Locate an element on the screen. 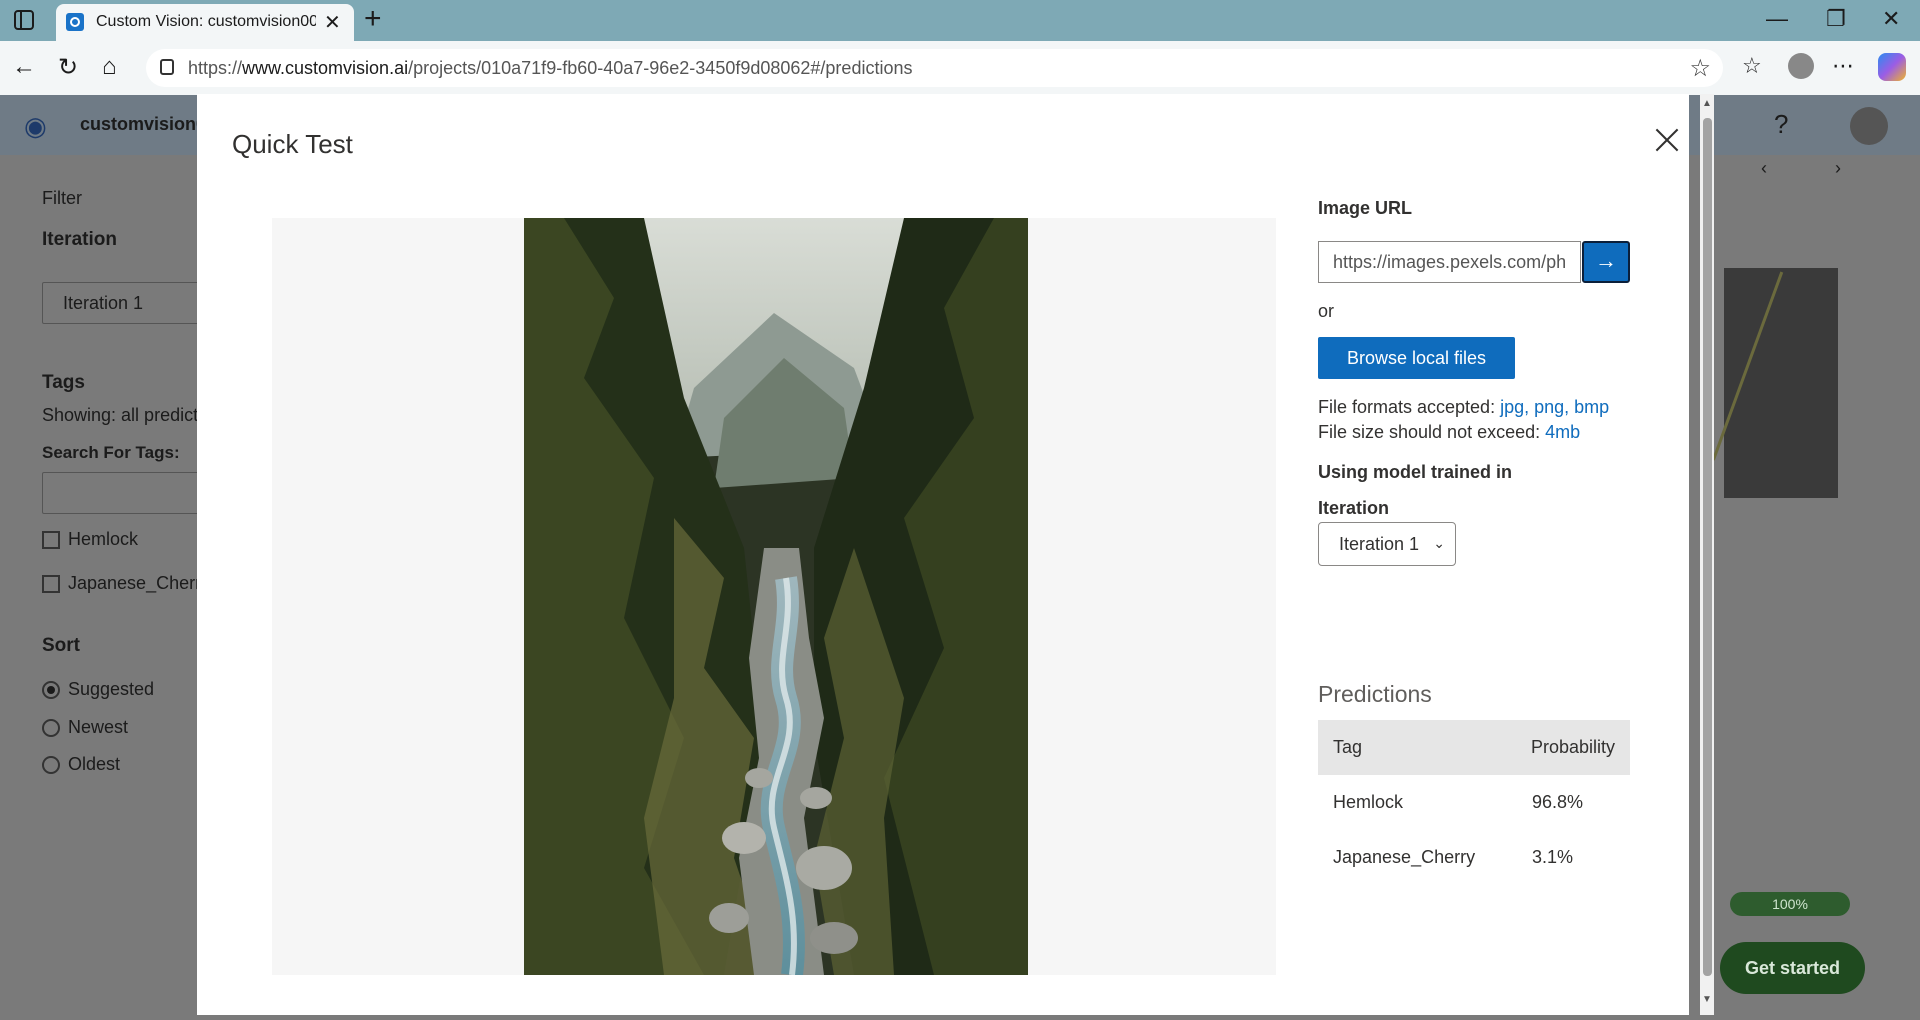 Image resolution: width=1920 pixels, height=1020 pixels. tag-checkbox-hemlock is located at coordinates (51, 540).